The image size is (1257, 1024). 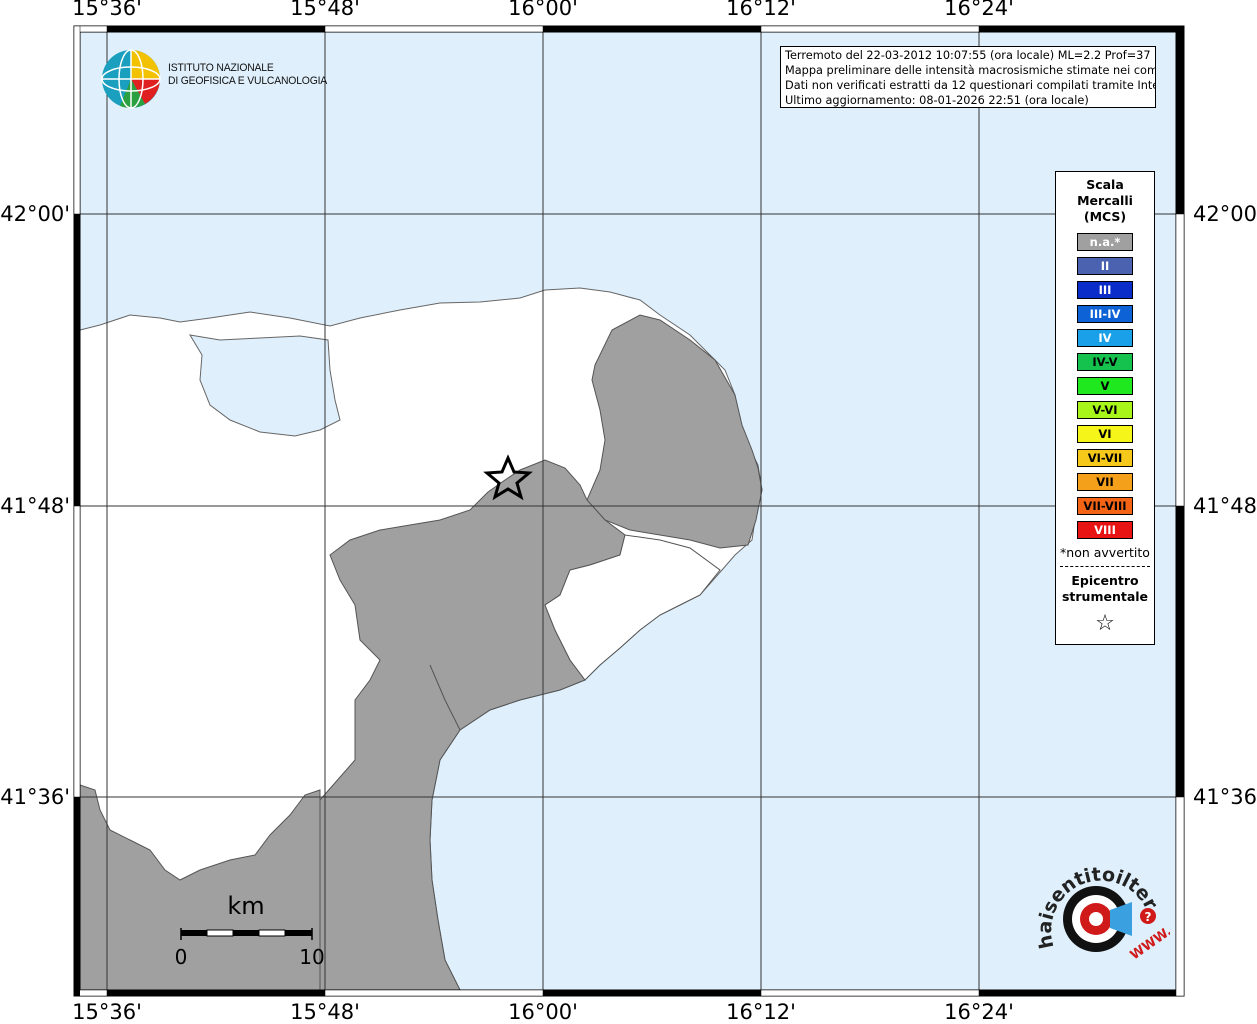 What do you see at coordinates (250, 930) in the screenshot?
I see `scale-bar: km 0 10` at bounding box center [250, 930].